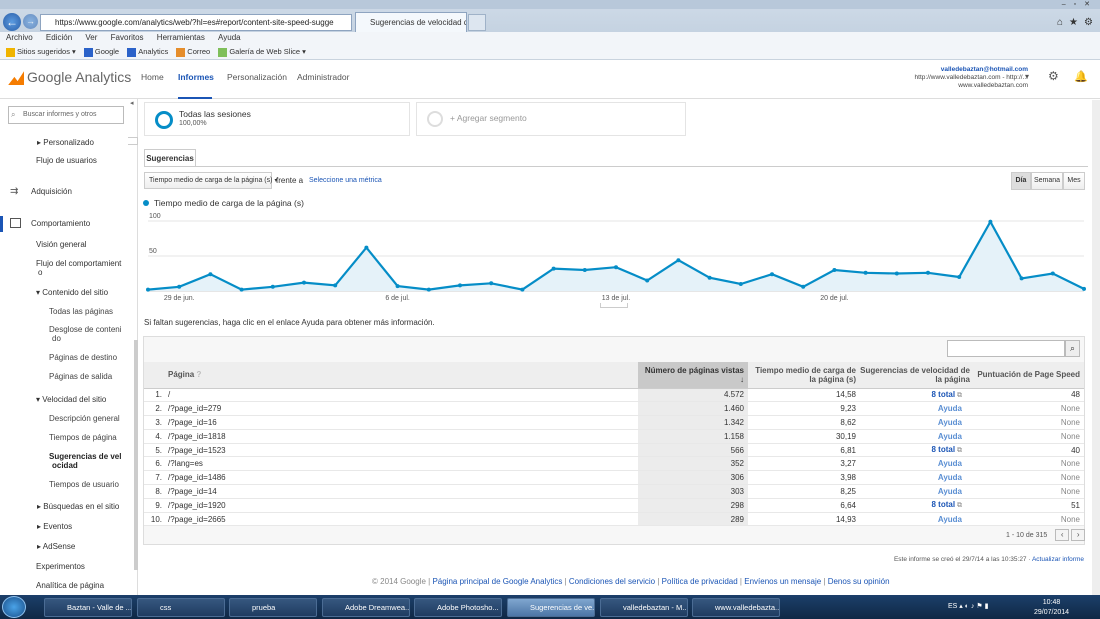  What do you see at coordinates (181, 607) in the screenshot?
I see `taskbar-item-css: css` at bounding box center [181, 607].